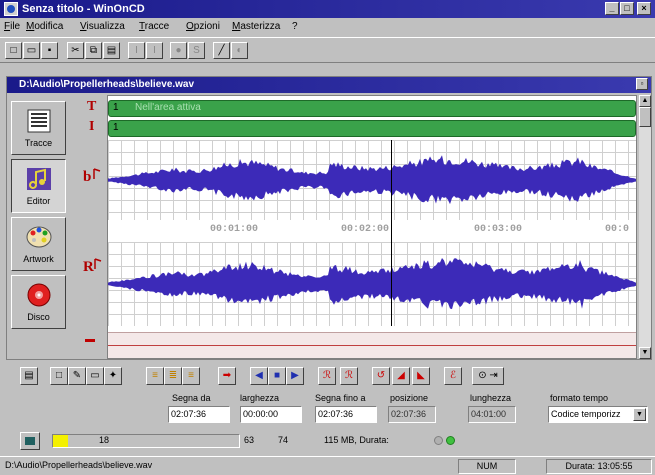 The width and height of the screenshot is (655, 475). I want to click on pencil-icon: ╱, so click(221, 50).